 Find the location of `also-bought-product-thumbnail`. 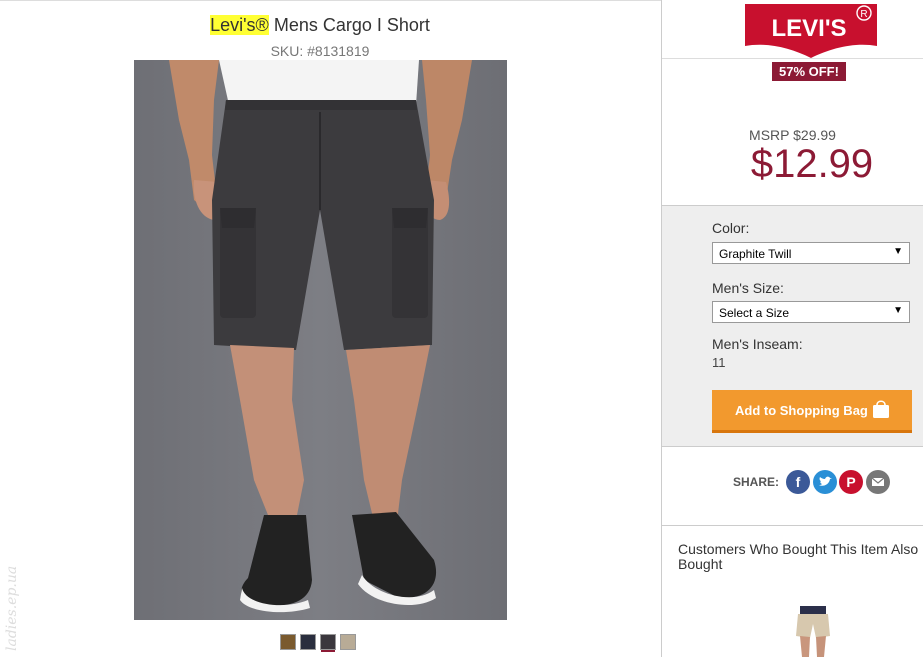

also-bought-product-thumbnail is located at coordinates (813, 631).